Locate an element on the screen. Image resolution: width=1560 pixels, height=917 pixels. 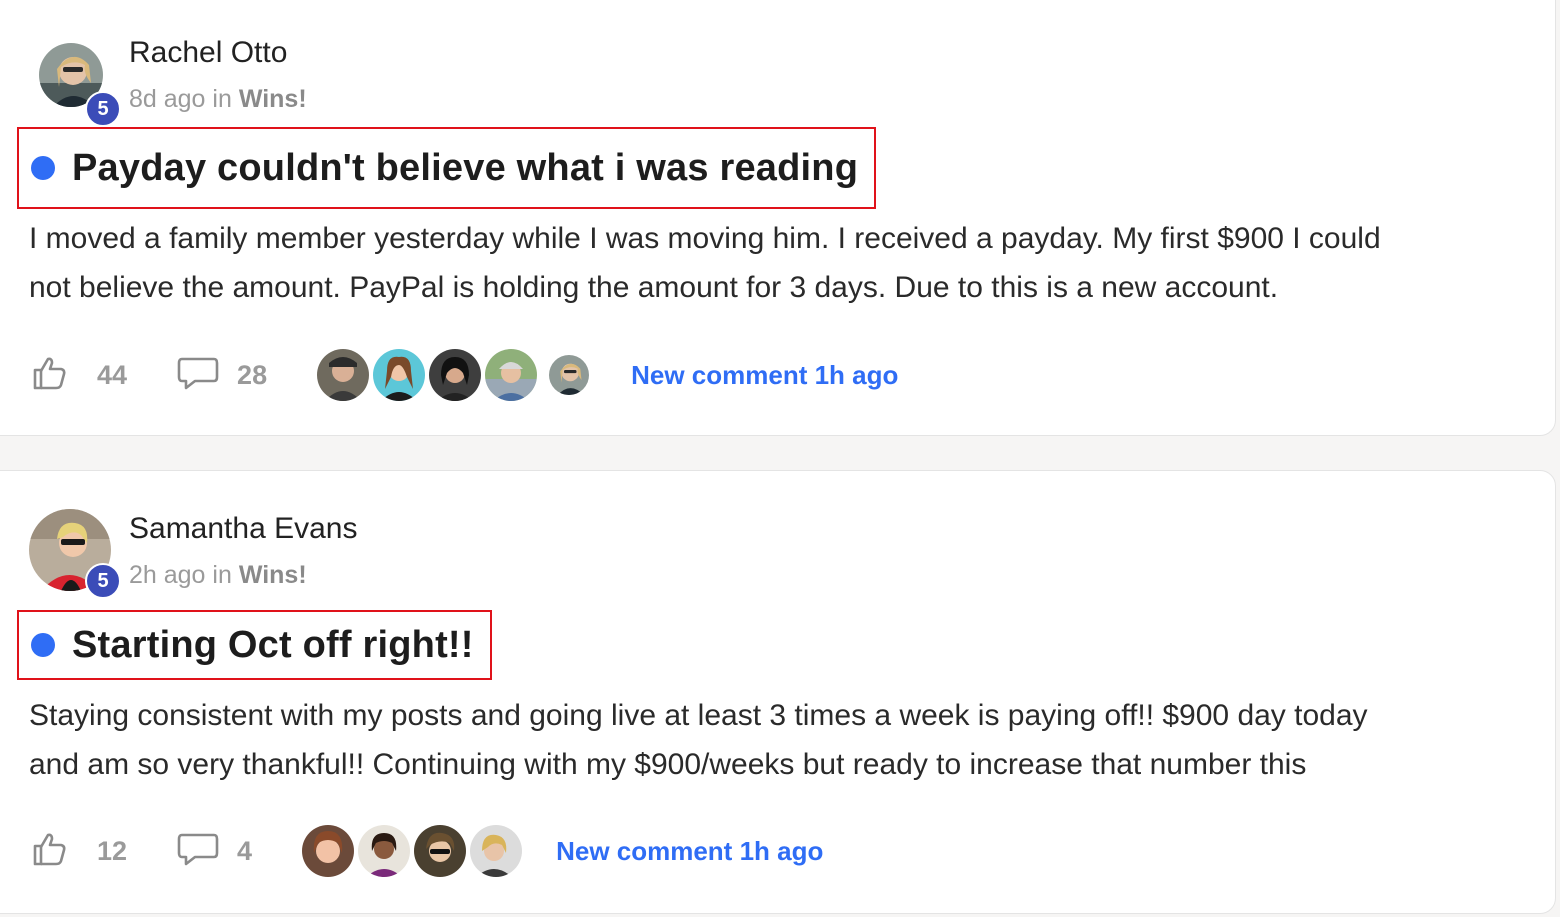
like-button: 12 is located at coordinates (78, 851).